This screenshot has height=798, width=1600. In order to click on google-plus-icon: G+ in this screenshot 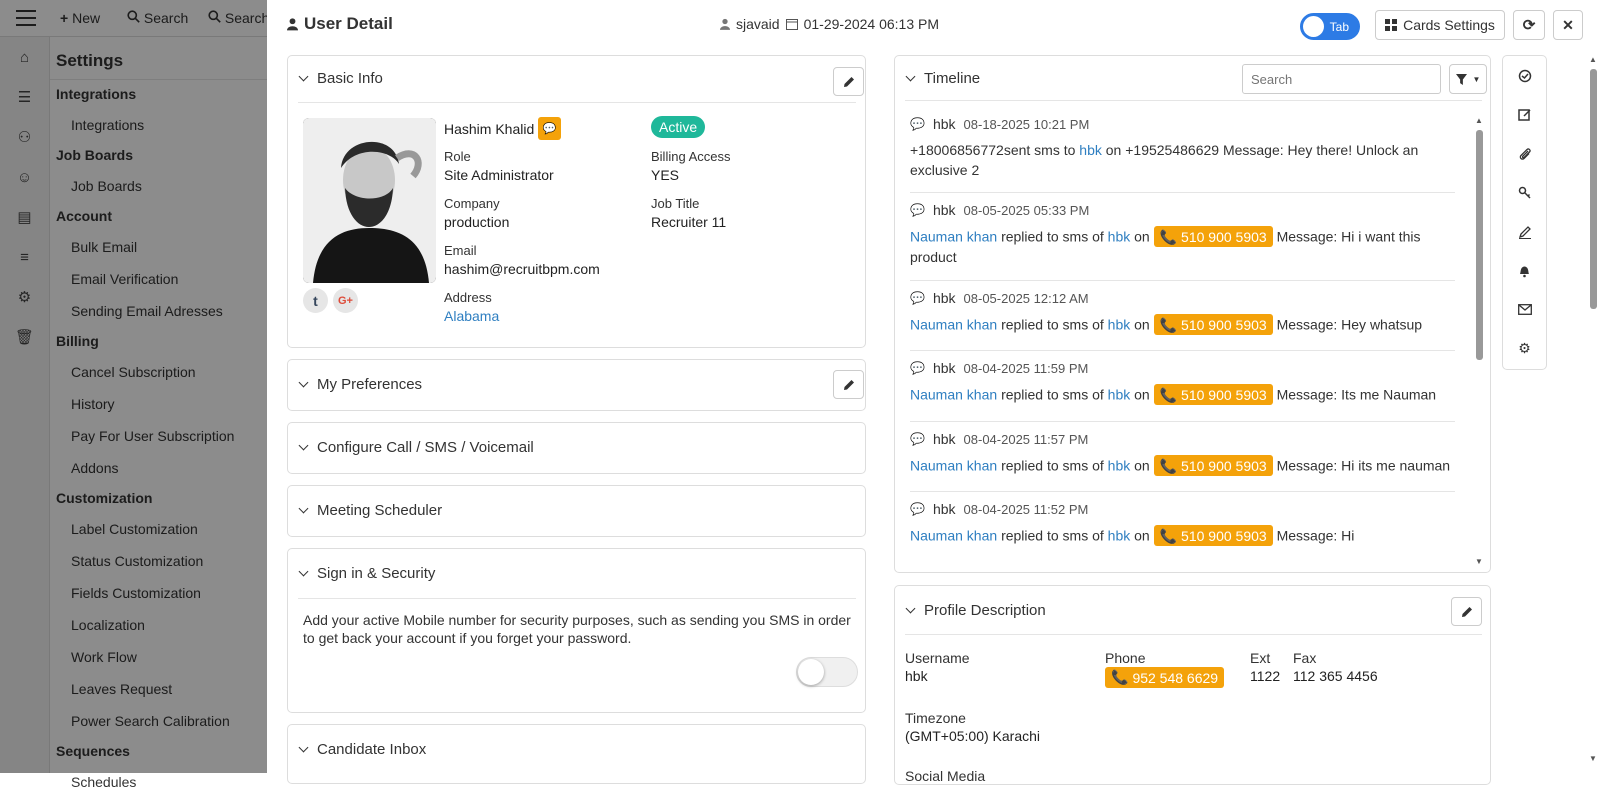, I will do `click(345, 300)`.